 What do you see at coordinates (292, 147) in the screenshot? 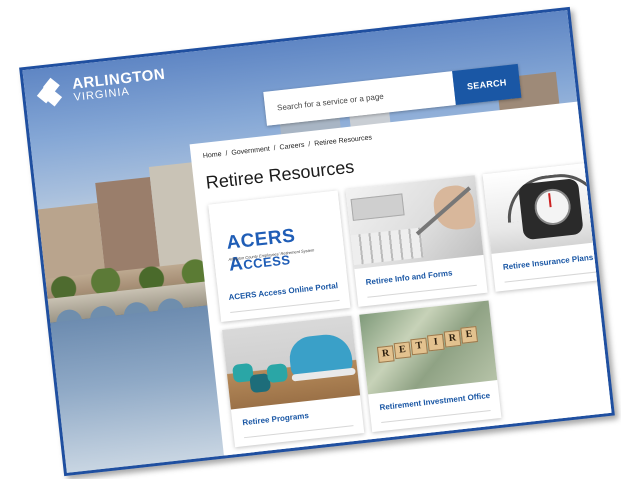
I see `breadcrumb-careers: Careers` at bounding box center [292, 147].